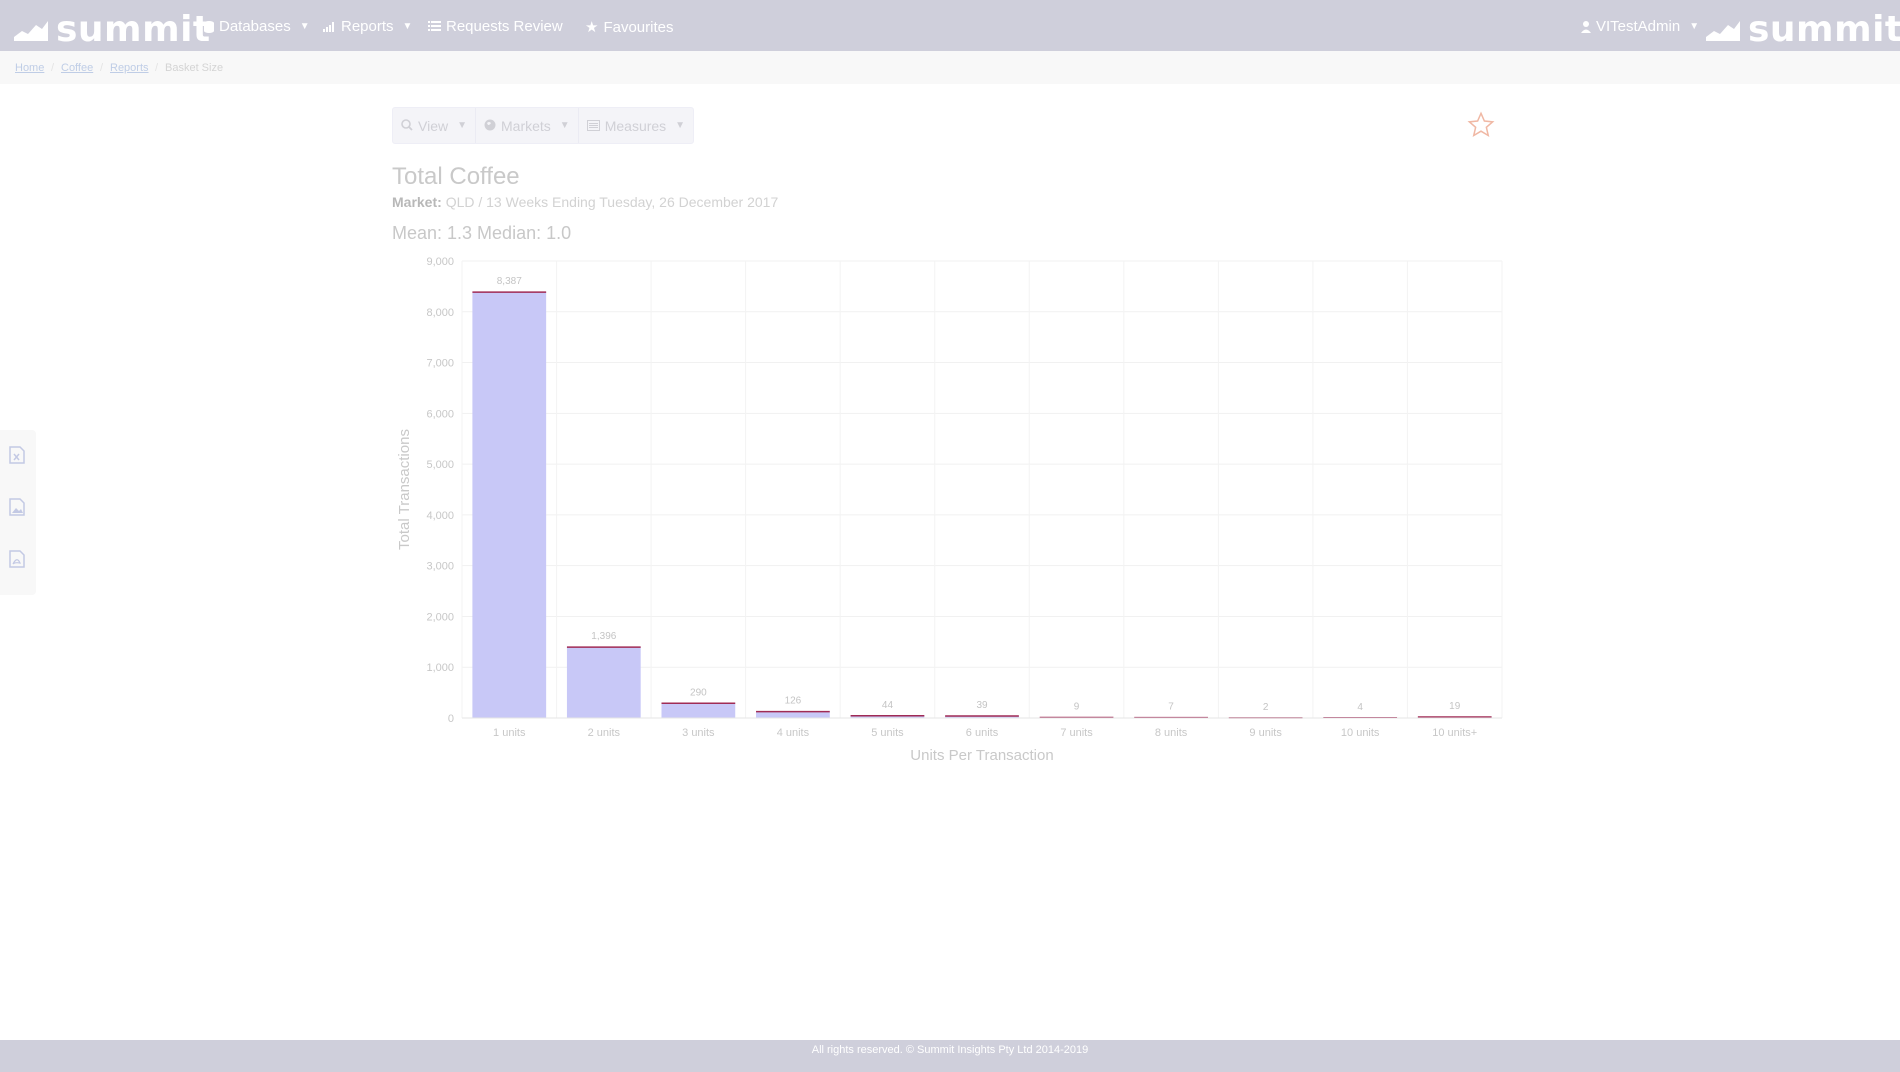 This screenshot has height=1072, width=1900. I want to click on nav-databases: Databases ▼, so click(257, 26).